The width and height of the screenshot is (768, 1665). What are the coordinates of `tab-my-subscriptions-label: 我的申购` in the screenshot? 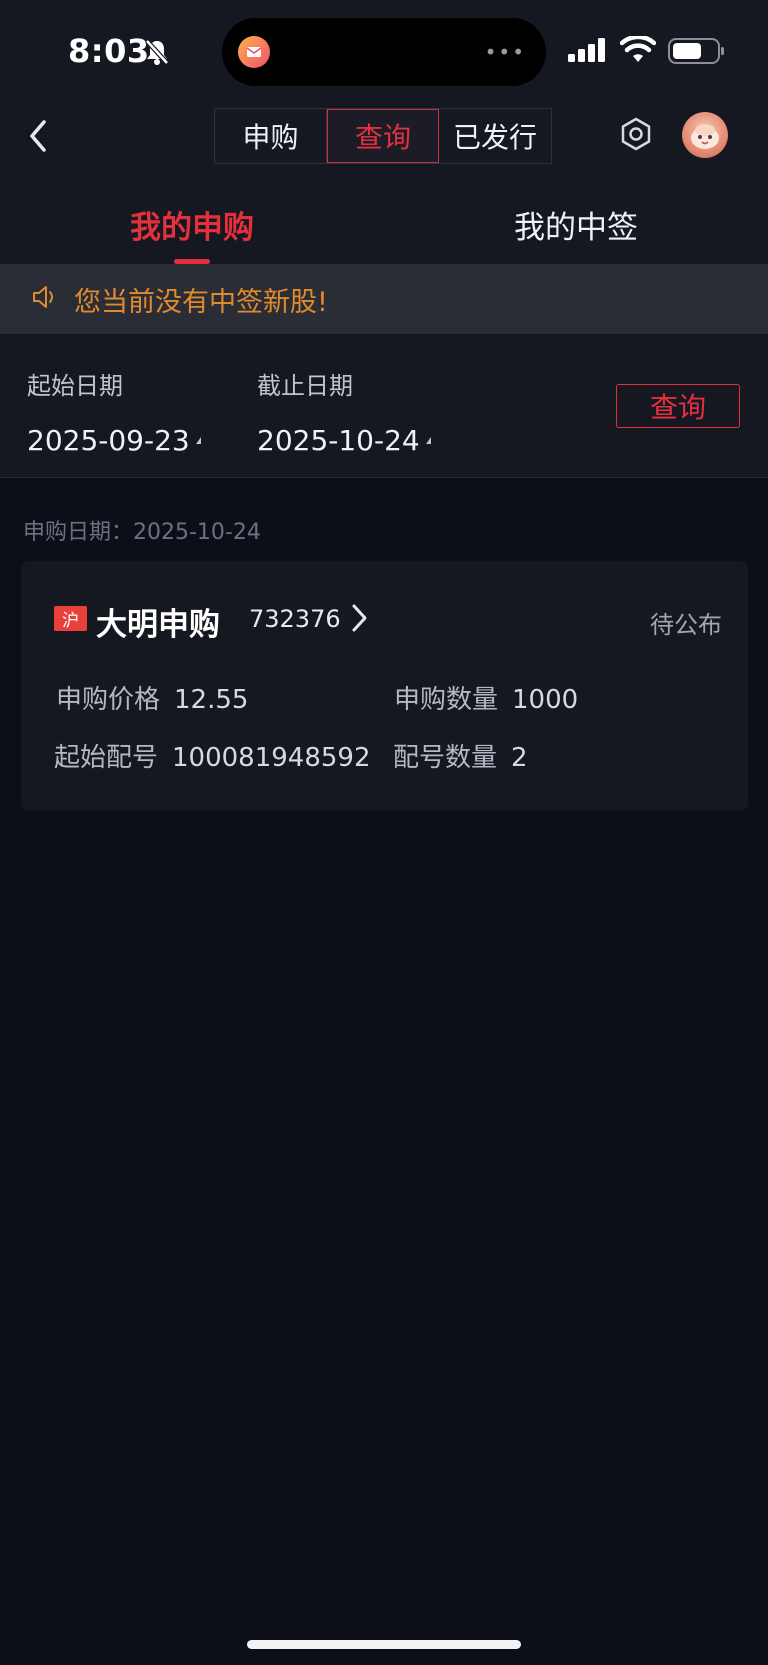 It's located at (192, 227).